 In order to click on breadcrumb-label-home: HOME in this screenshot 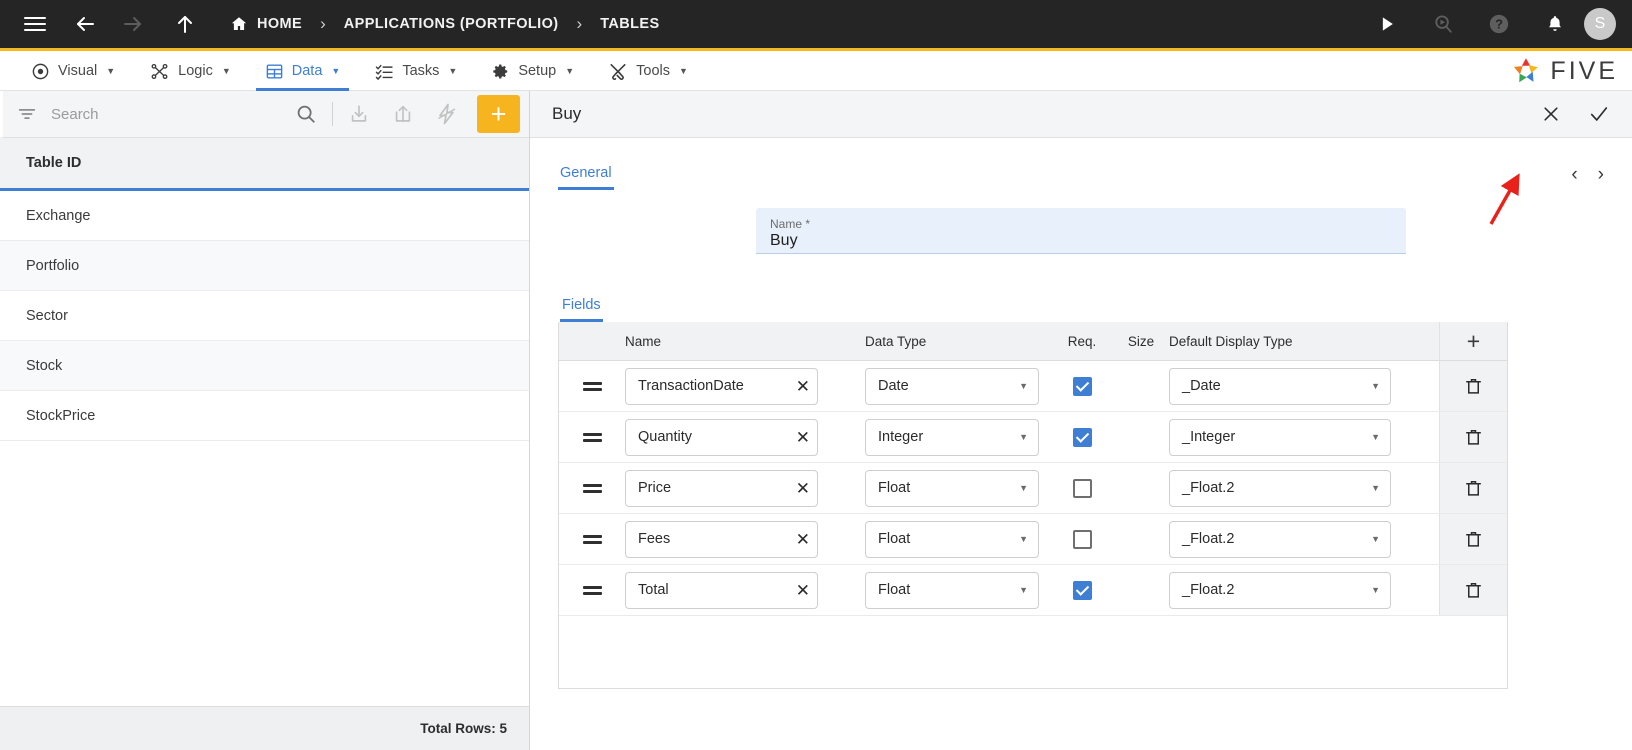, I will do `click(280, 24)`.